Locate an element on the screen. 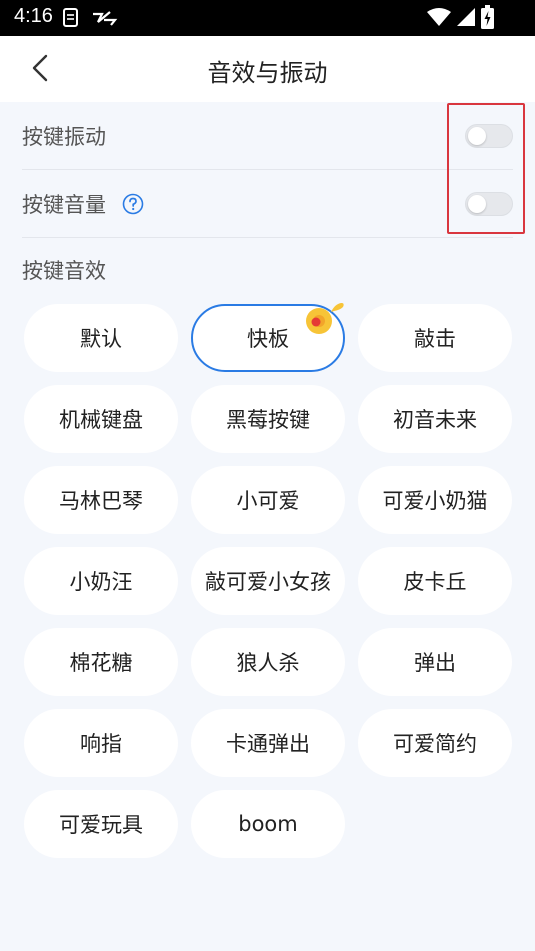 This screenshot has height=951, width=535. sound-item: 敲可爱小女孩 is located at coordinates (268, 581).